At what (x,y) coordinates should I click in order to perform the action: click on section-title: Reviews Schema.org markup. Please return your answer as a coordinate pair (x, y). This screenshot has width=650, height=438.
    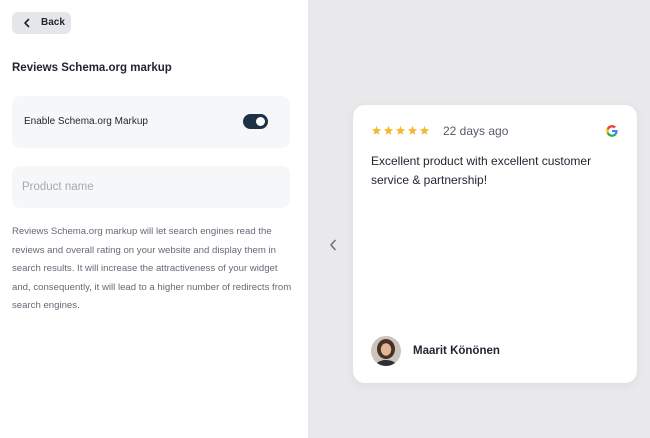
    Looking at the image, I should click on (92, 68).